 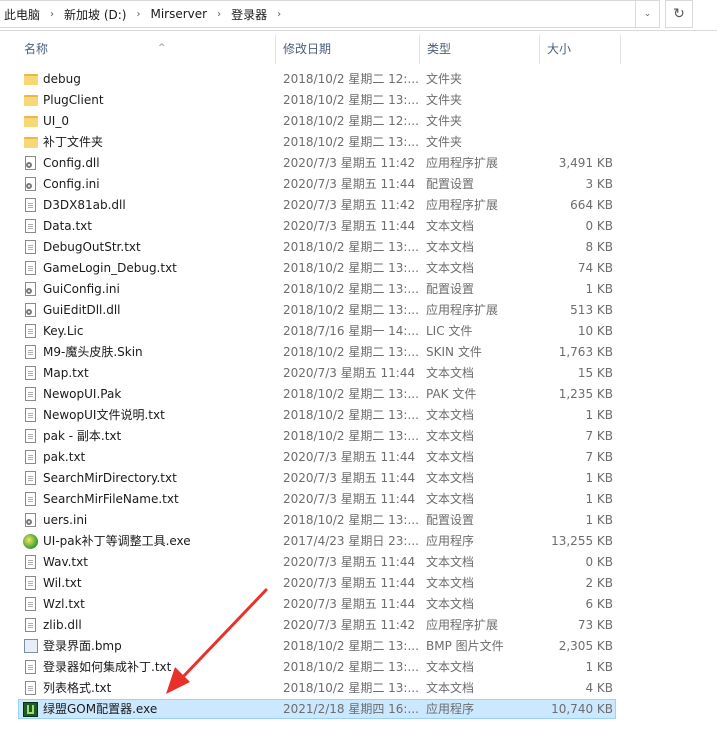 What do you see at coordinates (358, 184) in the screenshot?
I see `file-row: Config.ini 2020/7/3 星期五 11:44 配置设置 3 KB` at bounding box center [358, 184].